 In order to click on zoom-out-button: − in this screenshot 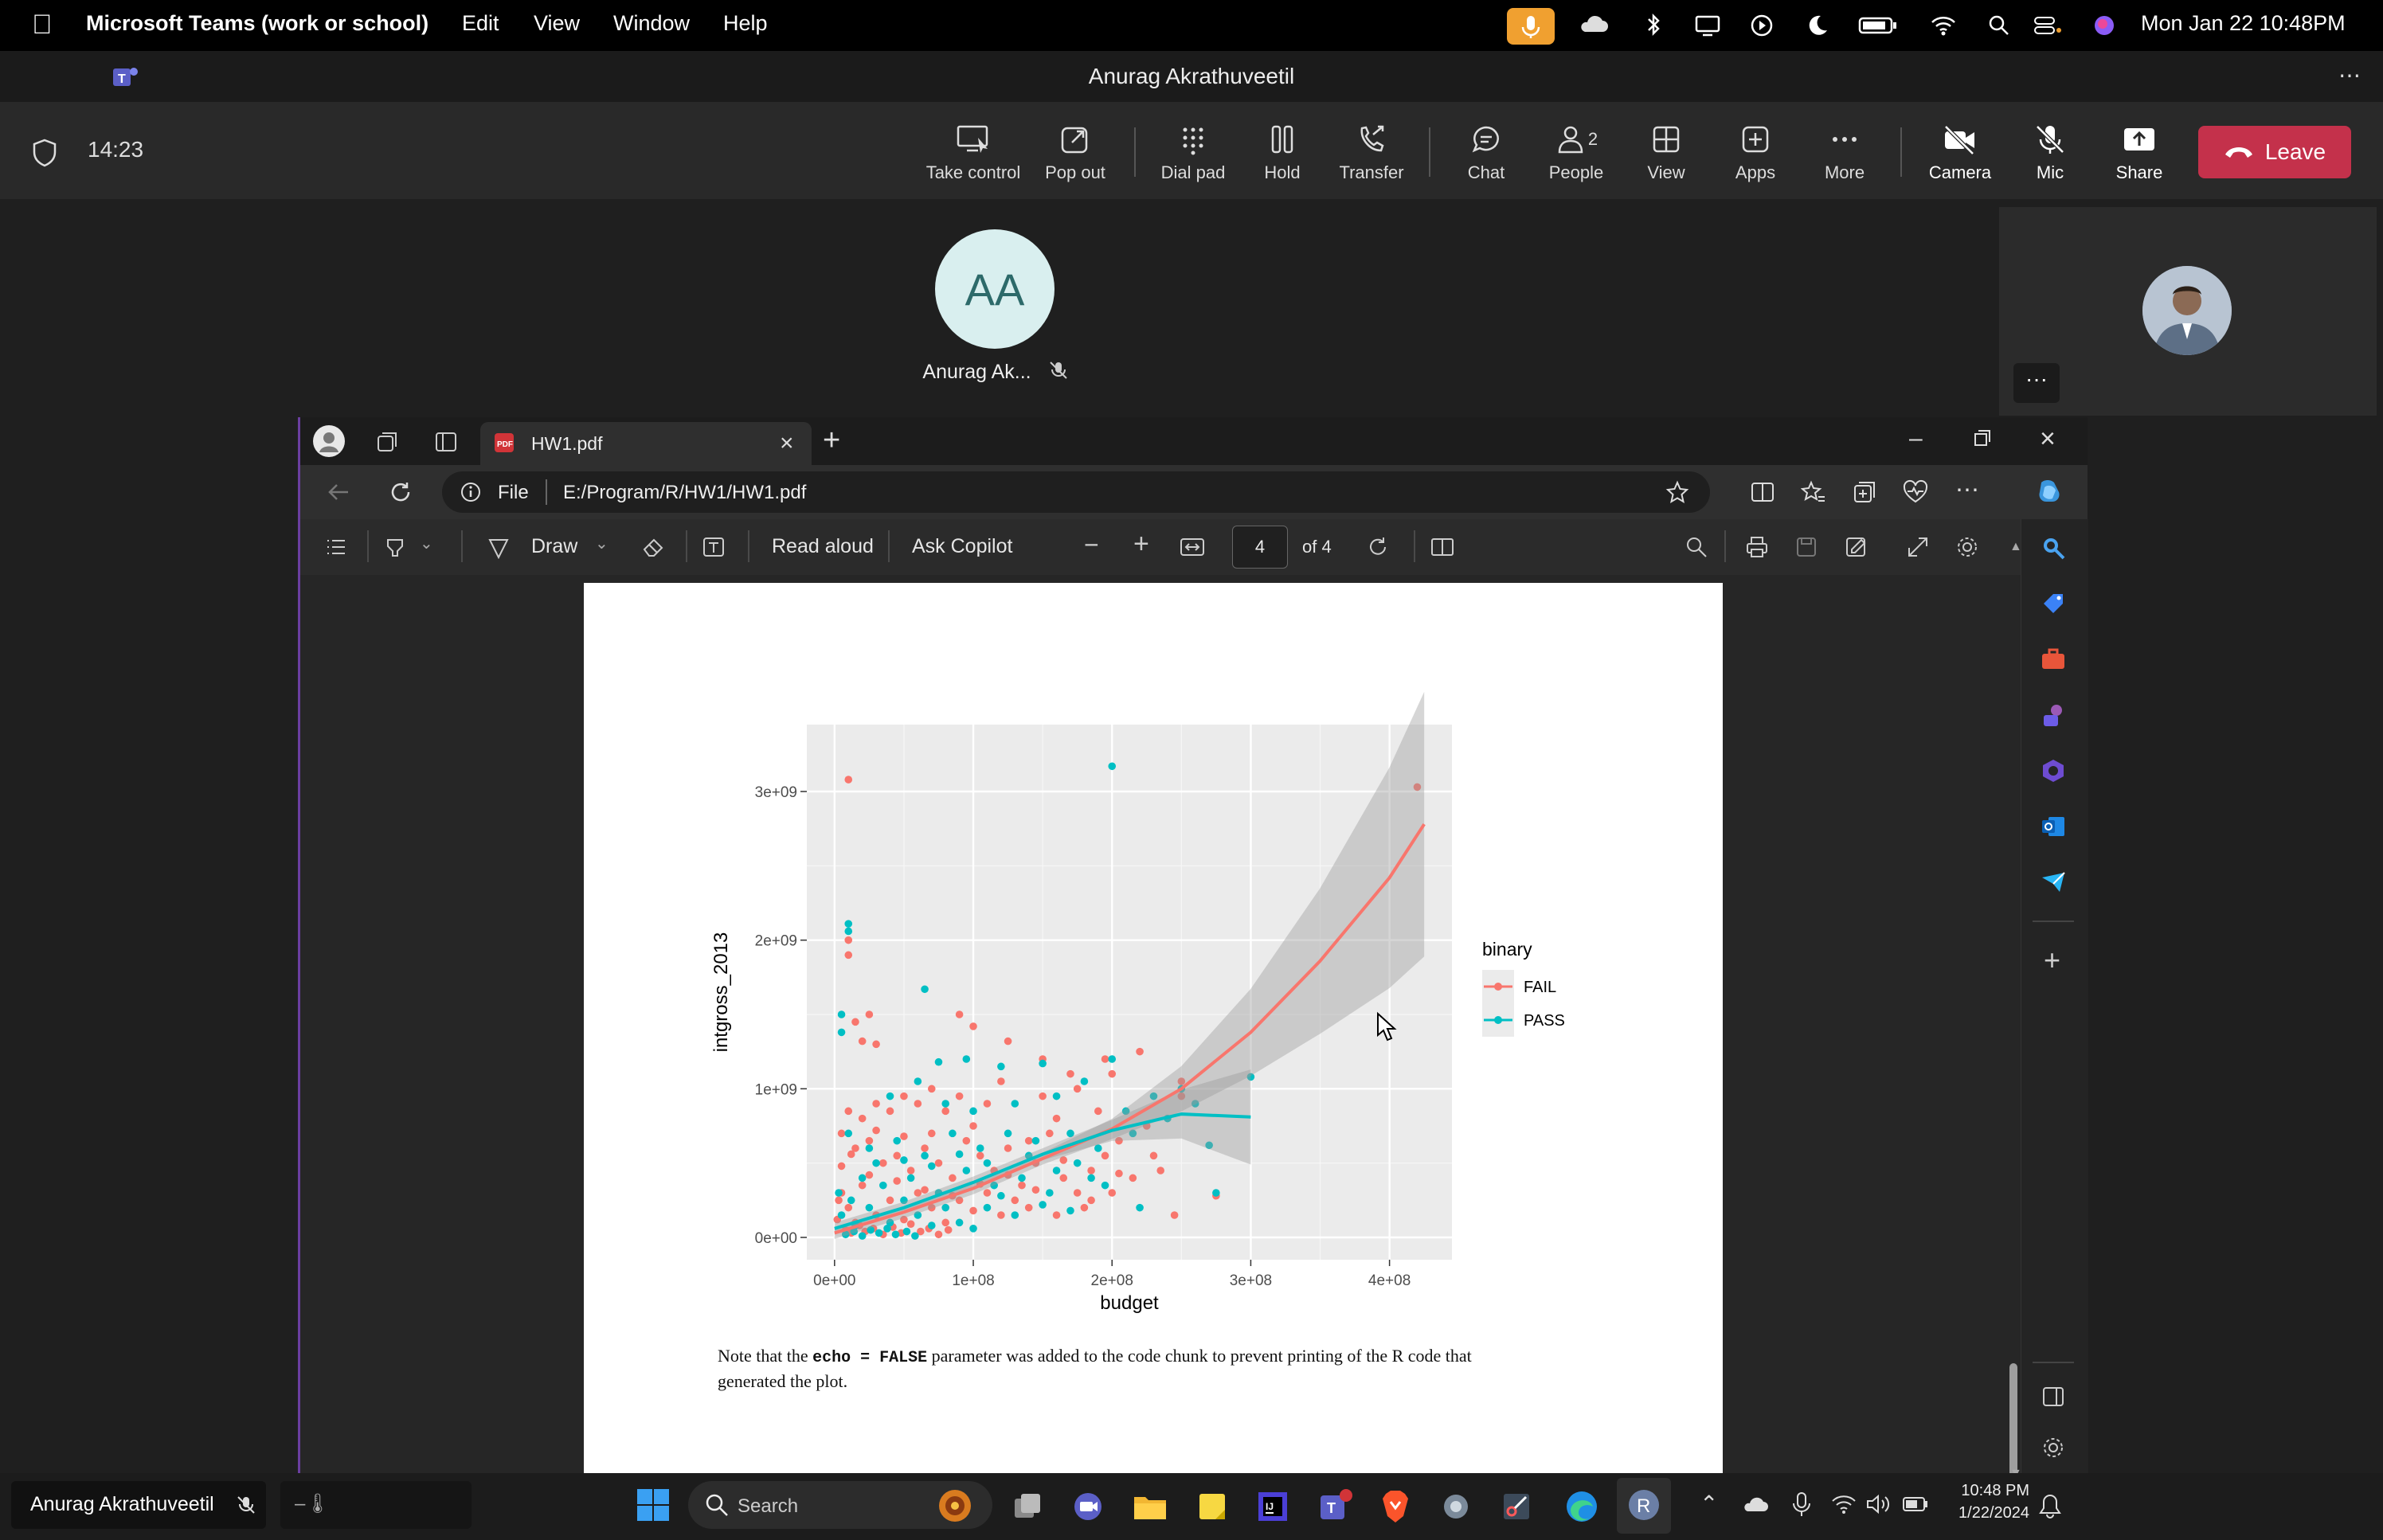, I will do `click(1091, 545)`.